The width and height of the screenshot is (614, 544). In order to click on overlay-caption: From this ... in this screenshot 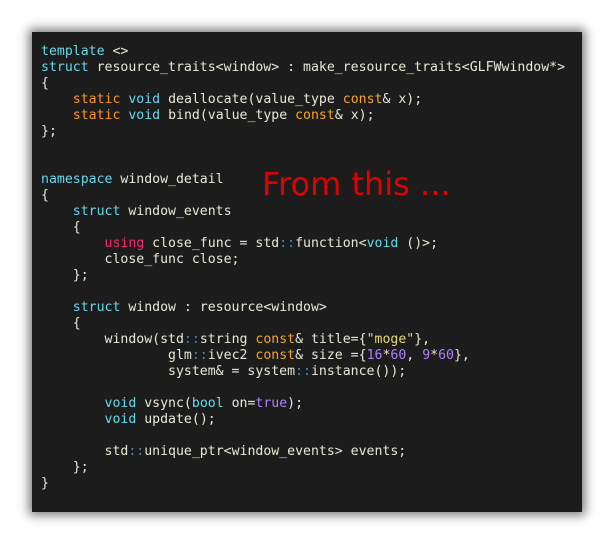, I will do `click(356, 184)`.